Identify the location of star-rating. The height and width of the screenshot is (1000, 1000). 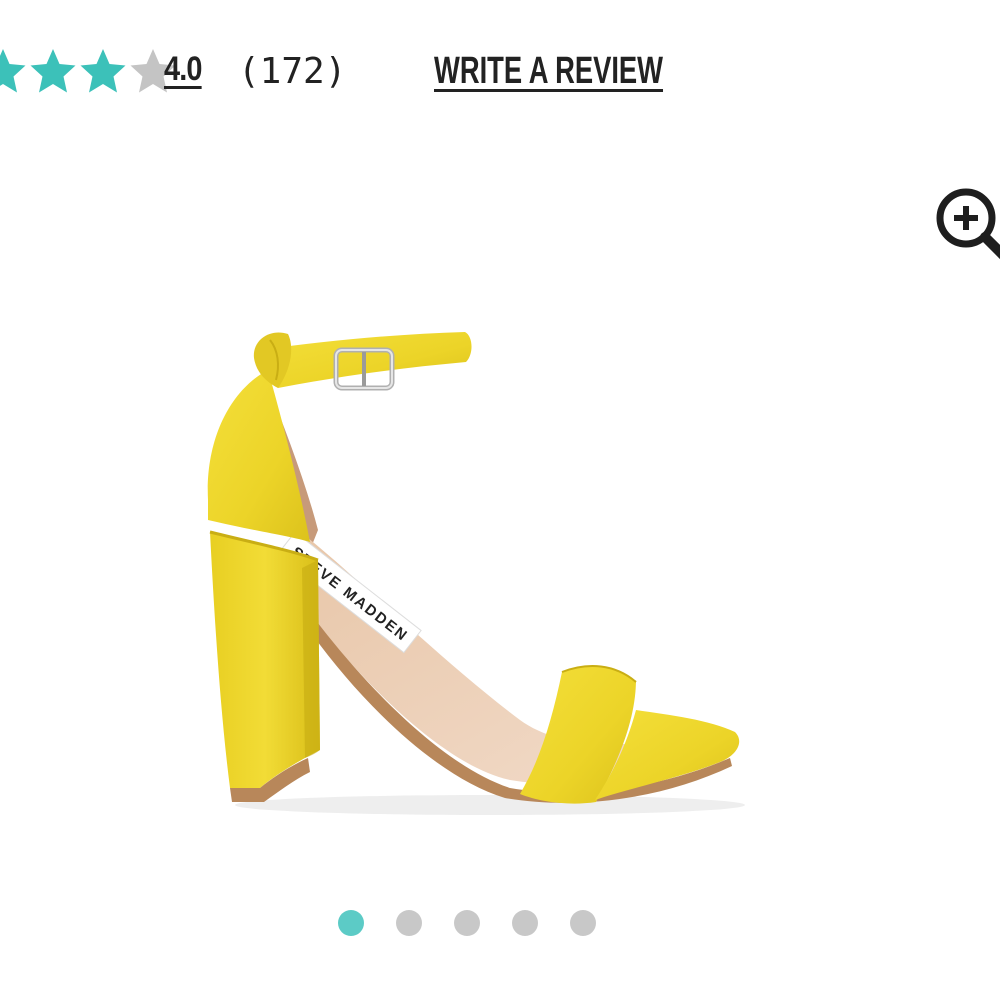
(89, 71).